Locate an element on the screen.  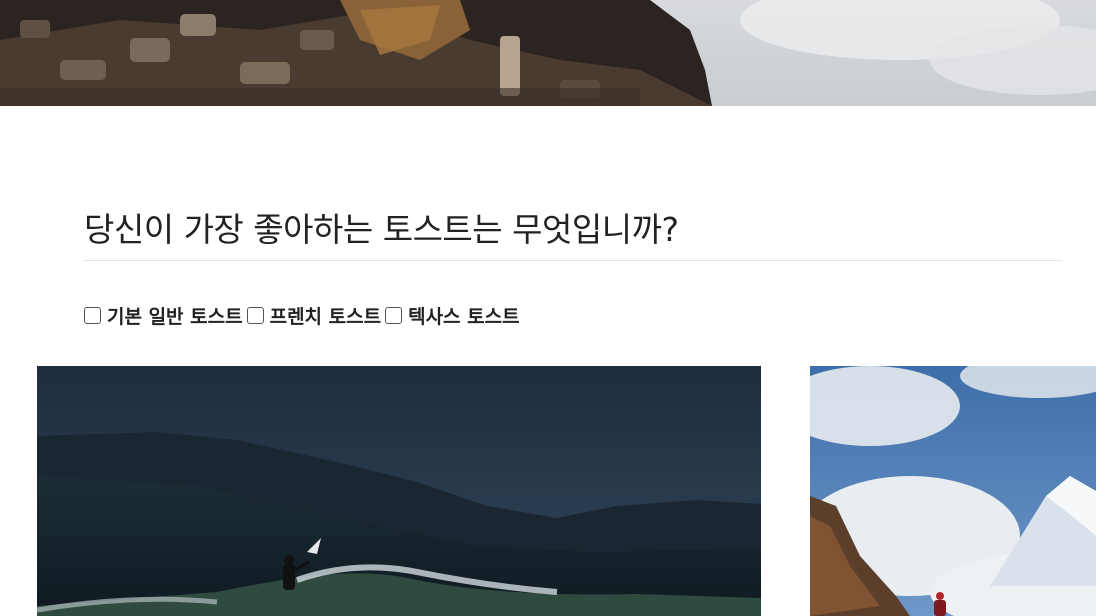
option-basic-toast: 기본 일반 토스트 is located at coordinates (163, 315).